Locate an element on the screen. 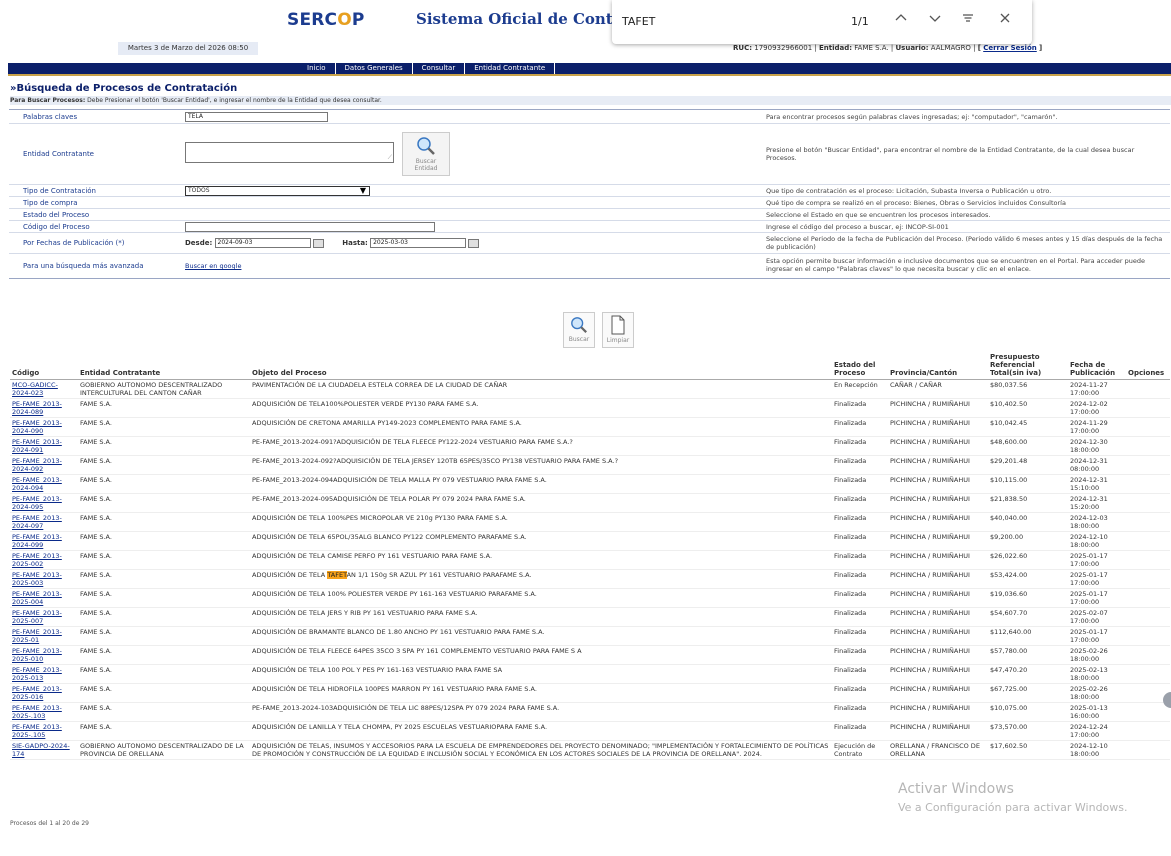 The height and width of the screenshot is (856, 1171). process-code-link: PE-FAME_2013-2024-094 is located at coordinates (37, 484).